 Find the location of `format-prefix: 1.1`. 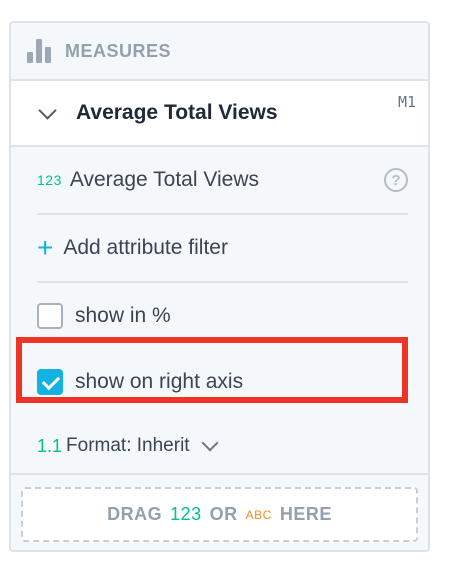

format-prefix: 1.1 is located at coordinates (50, 445).